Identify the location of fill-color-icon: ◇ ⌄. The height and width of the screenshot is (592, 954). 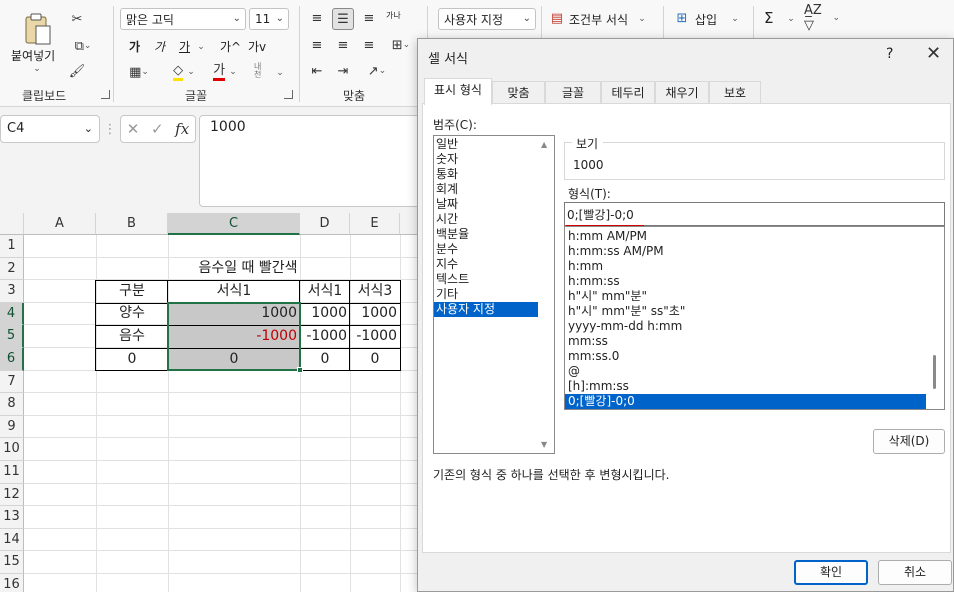
(184, 72).